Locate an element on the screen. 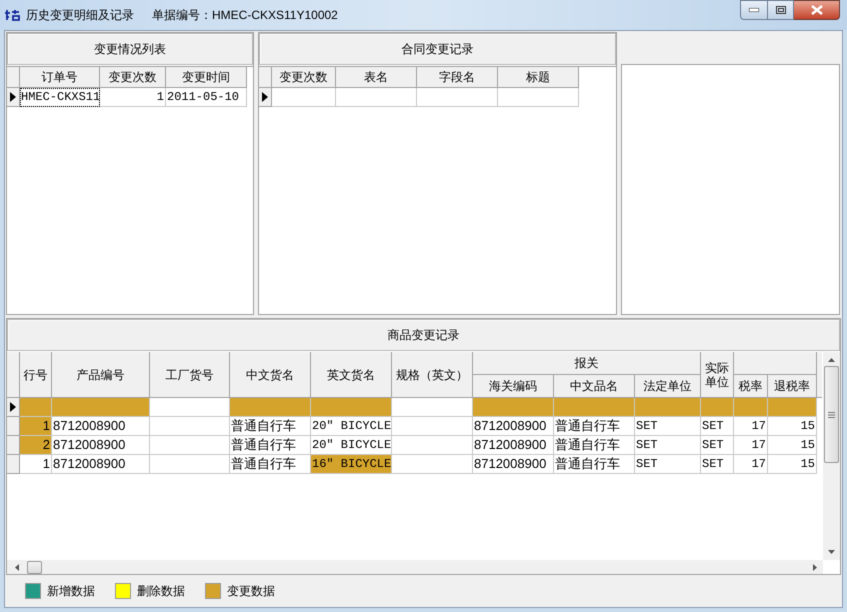 The width and height of the screenshot is (847, 612). table-cell is located at coordinates (304, 97).